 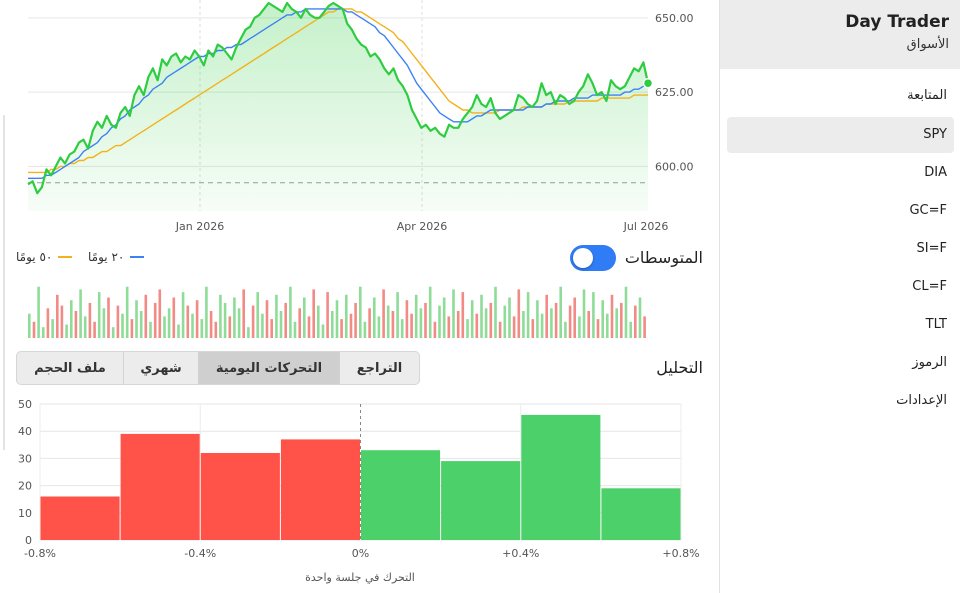 What do you see at coordinates (379, 368) in the screenshot?
I see `tab-drawdown: التراجع` at bounding box center [379, 368].